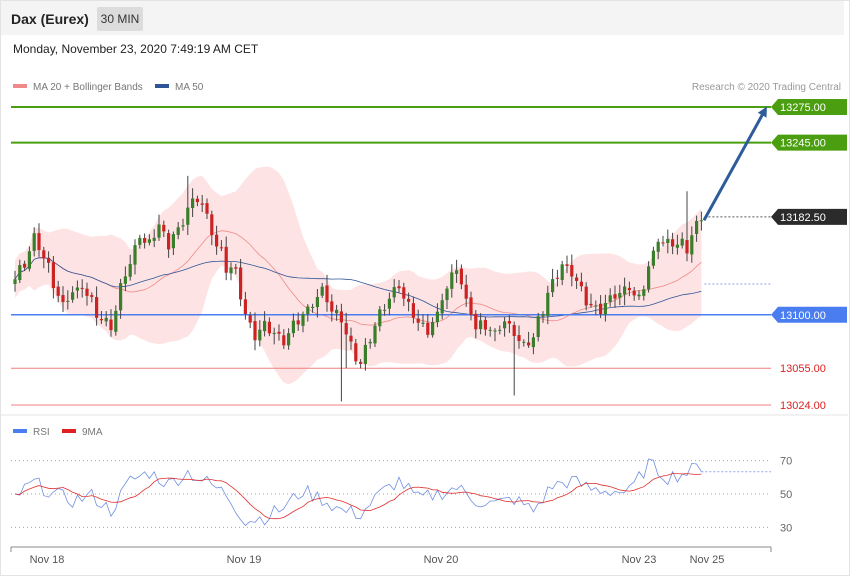  Describe the element at coordinates (803, 406) in the screenshot. I see `support-label: 13024.00` at that location.